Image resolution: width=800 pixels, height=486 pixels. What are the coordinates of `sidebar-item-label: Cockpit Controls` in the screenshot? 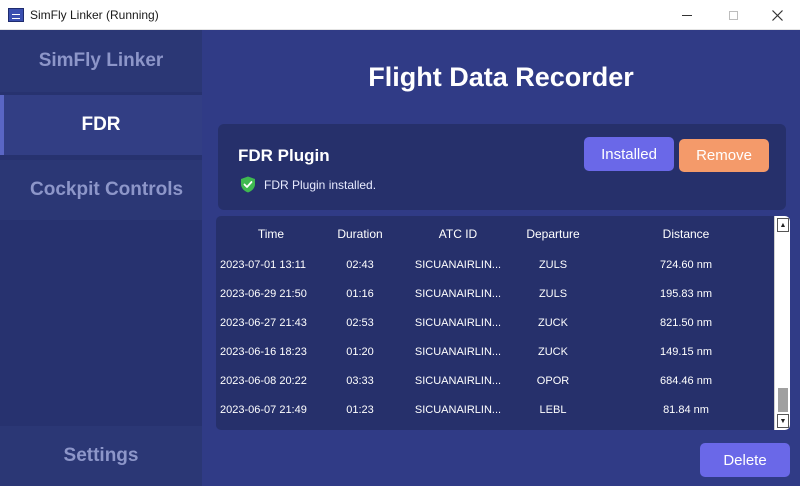 It's located at (107, 189).